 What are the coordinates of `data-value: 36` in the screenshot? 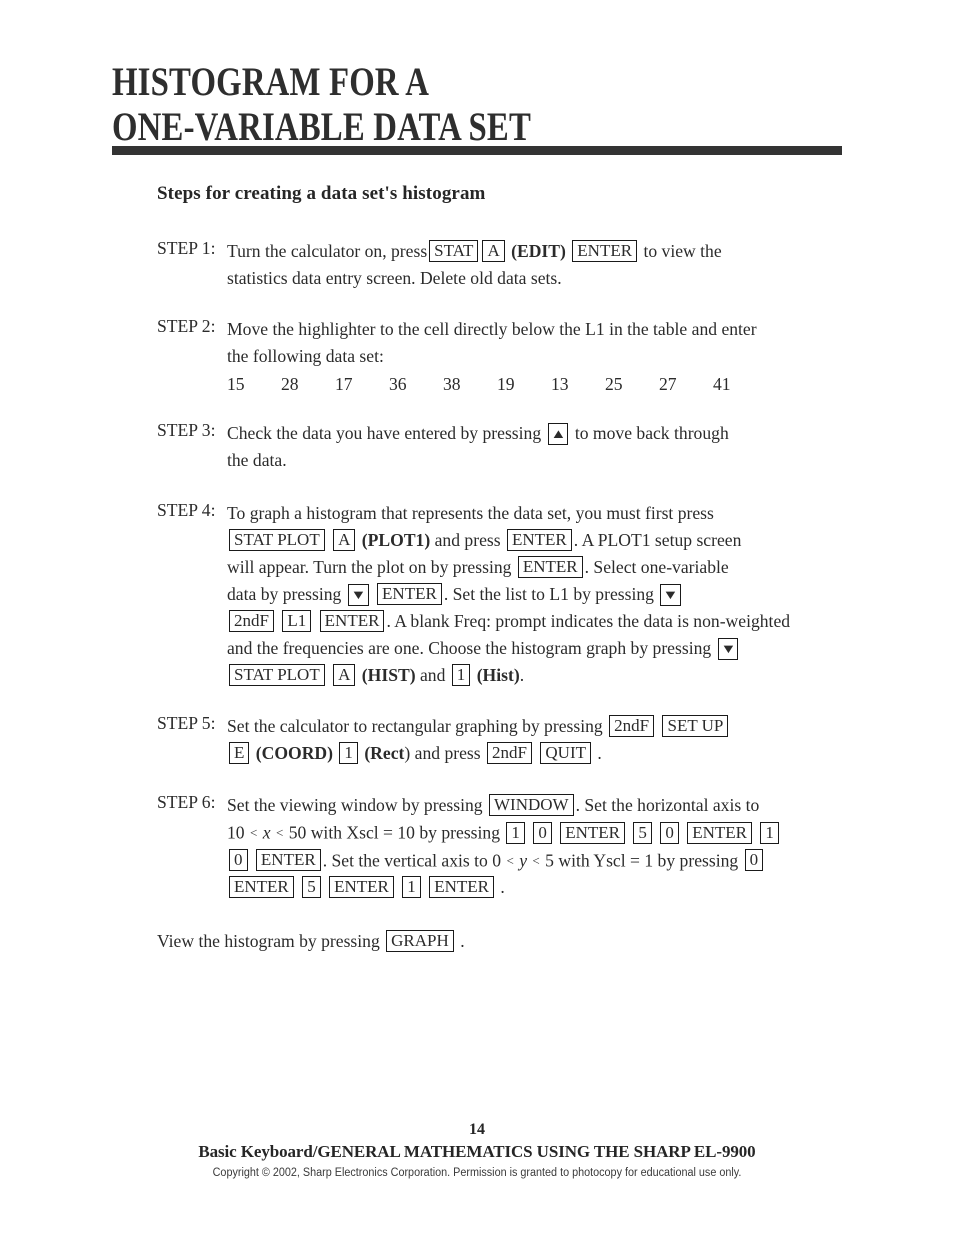 It's located at (398, 384).